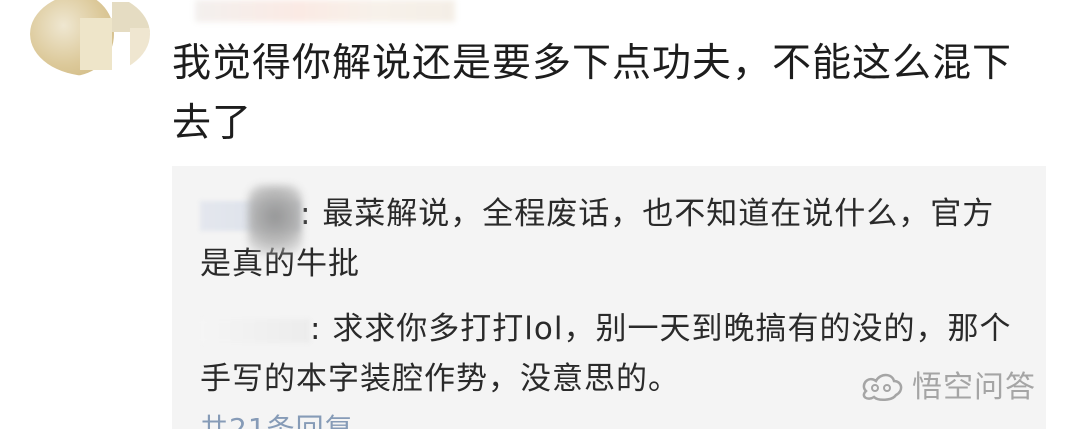  What do you see at coordinates (90, 38) in the screenshot?
I see `avatar` at bounding box center [90, 38].